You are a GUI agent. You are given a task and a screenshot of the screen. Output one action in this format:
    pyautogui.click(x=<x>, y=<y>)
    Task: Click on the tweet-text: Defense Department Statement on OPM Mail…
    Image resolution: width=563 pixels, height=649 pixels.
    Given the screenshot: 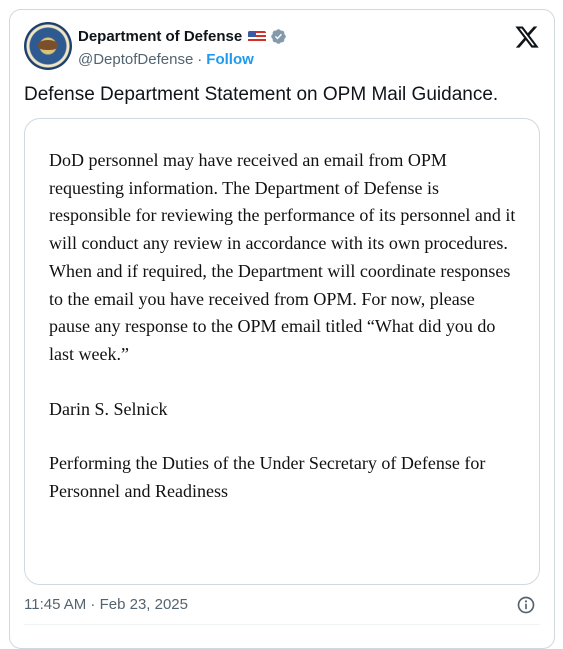 What is the action you would take?
    pyautogui.click(x=261, y=94)
    